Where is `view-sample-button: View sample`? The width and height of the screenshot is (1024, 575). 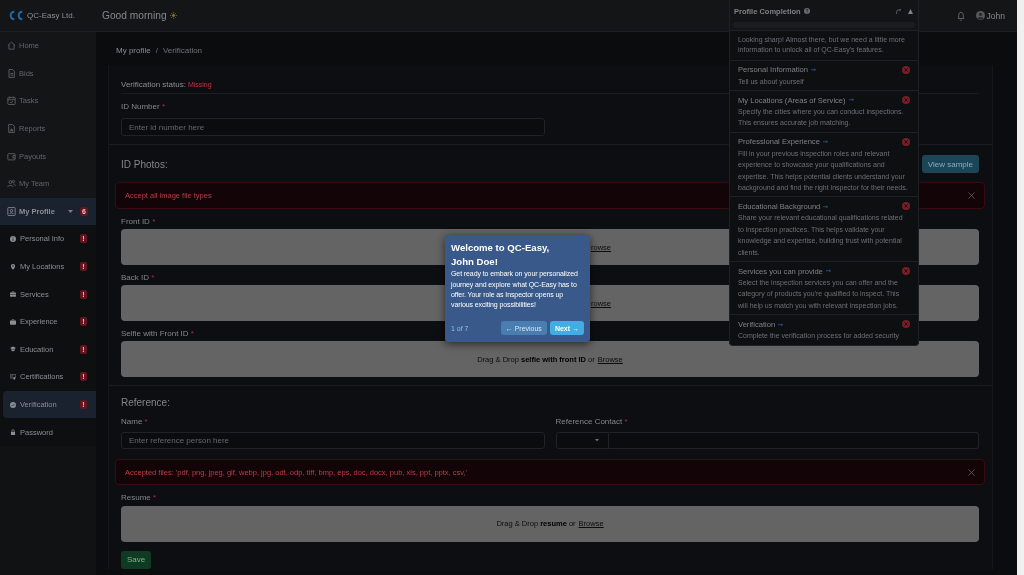 view-sample-button: View sample is located at coordinates (950, 164).